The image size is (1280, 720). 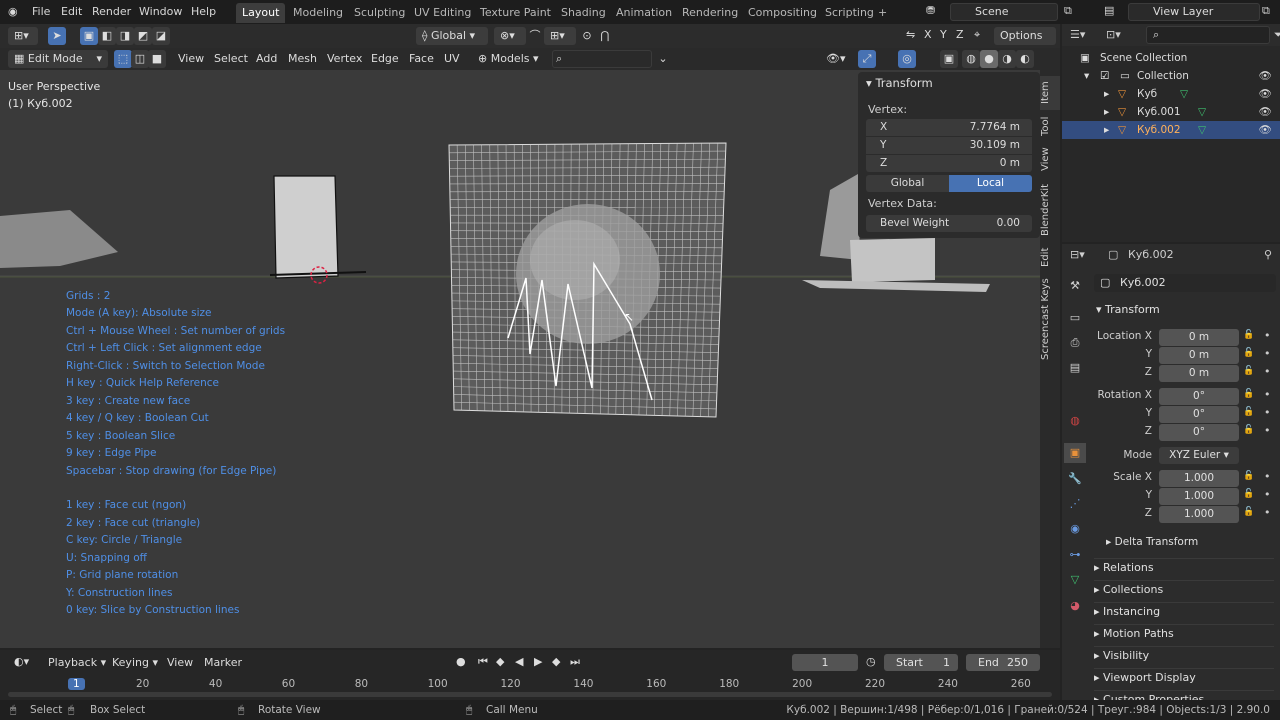 I want to click on pin-icon: ⚲, so click(x=1268, y=254).